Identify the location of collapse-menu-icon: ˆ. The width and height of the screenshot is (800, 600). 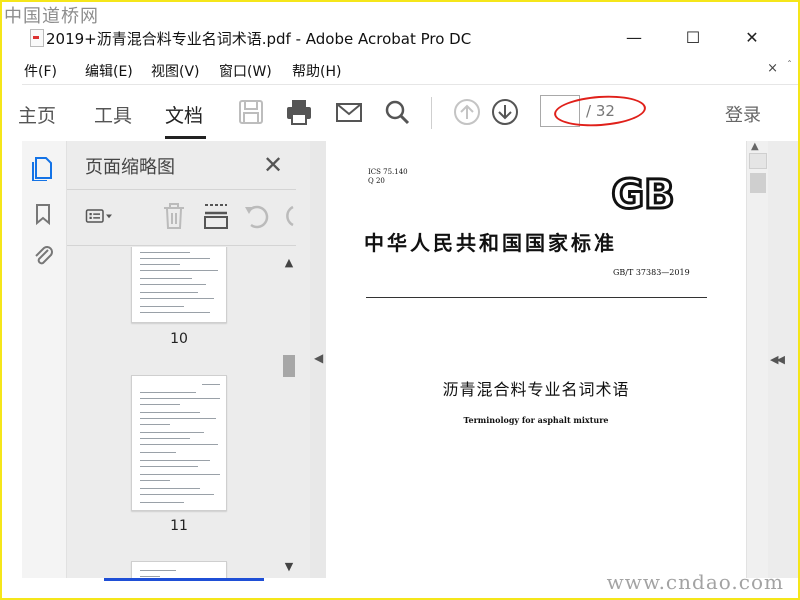
(789, 65).